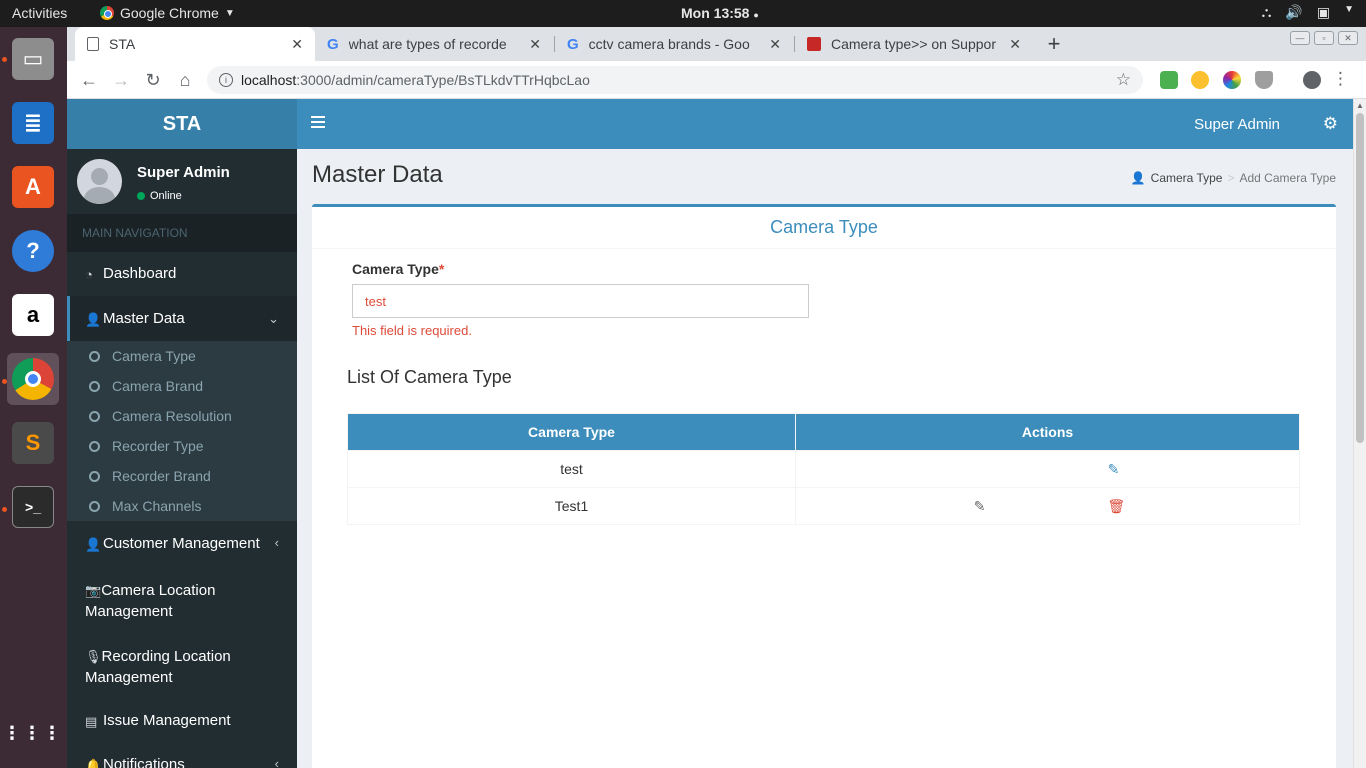  Describe the element at coordinates (674, 44) in the screenshot. I see `tab-search-brands: G cctv camera brands - Goo ✕` at that location.